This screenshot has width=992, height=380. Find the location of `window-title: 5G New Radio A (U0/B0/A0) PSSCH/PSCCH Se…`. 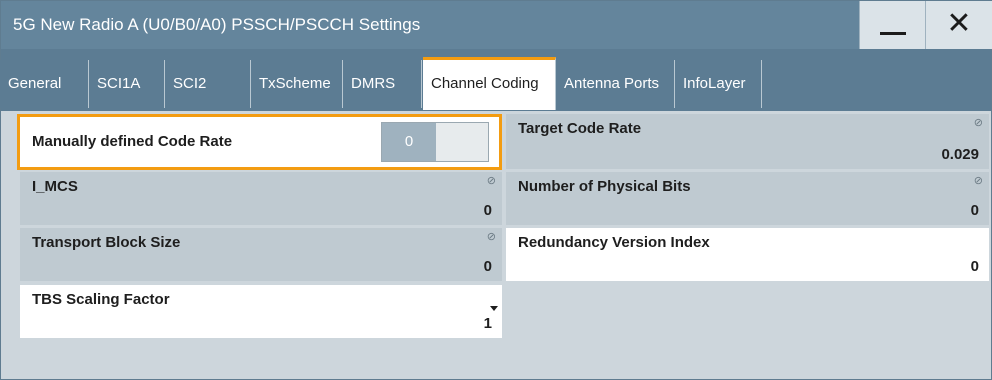

window-title: 5G New Radio A (U0/B0/A0) PSSCH/PSCCH Se… is located at coordinates (217, 24).